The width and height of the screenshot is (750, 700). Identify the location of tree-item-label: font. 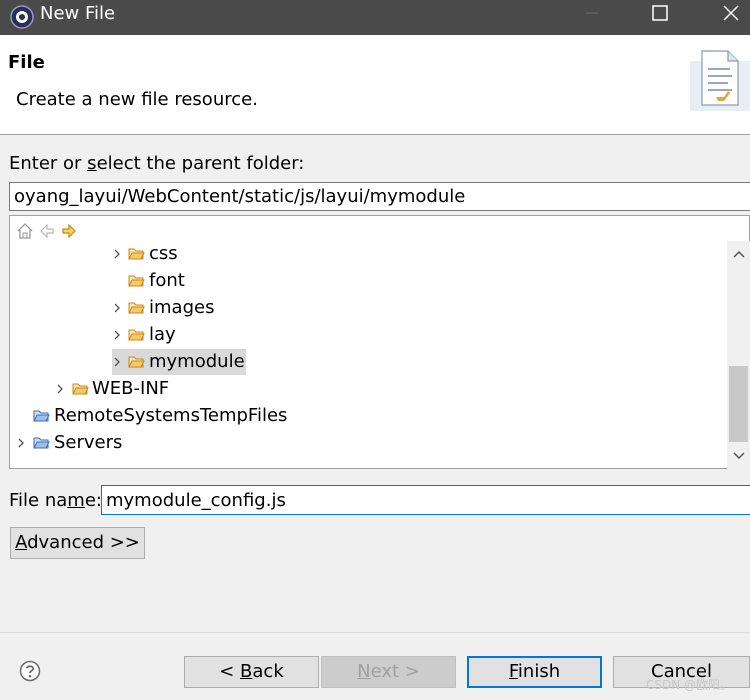
(167, 280).